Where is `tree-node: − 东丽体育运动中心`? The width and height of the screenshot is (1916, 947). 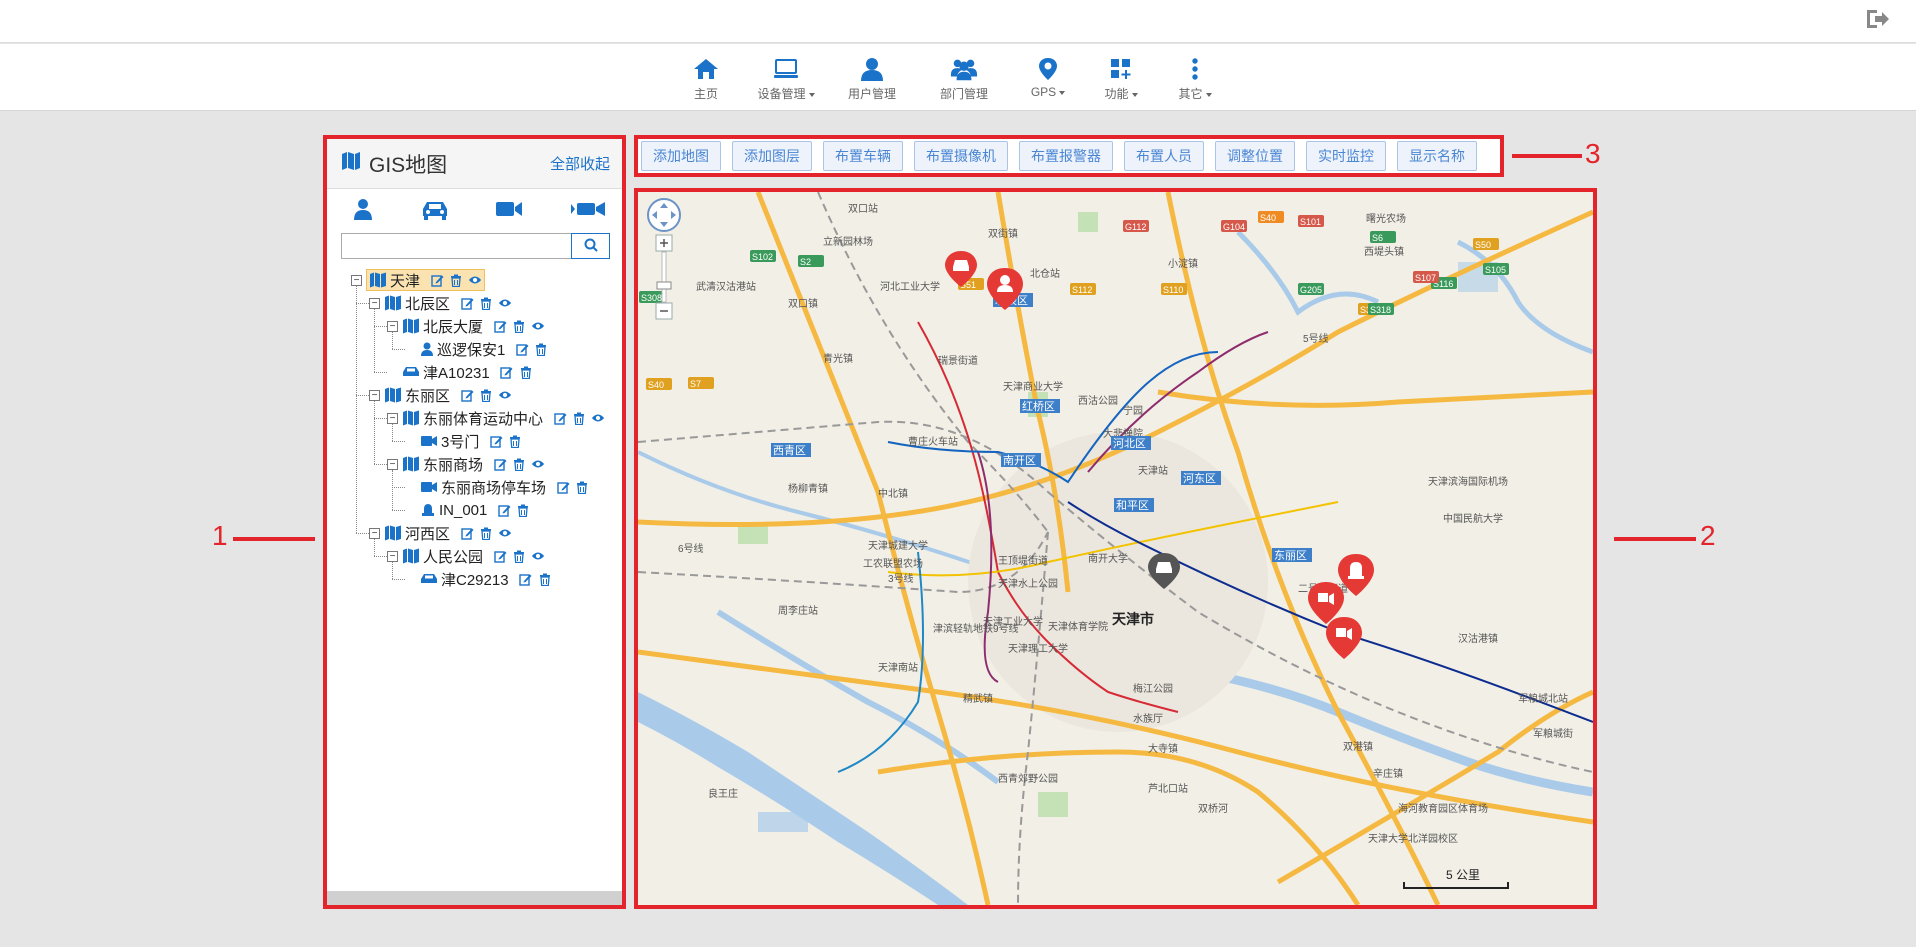 tree-node: − 东丽体育运动中心 is located at coordinates (496, 418).